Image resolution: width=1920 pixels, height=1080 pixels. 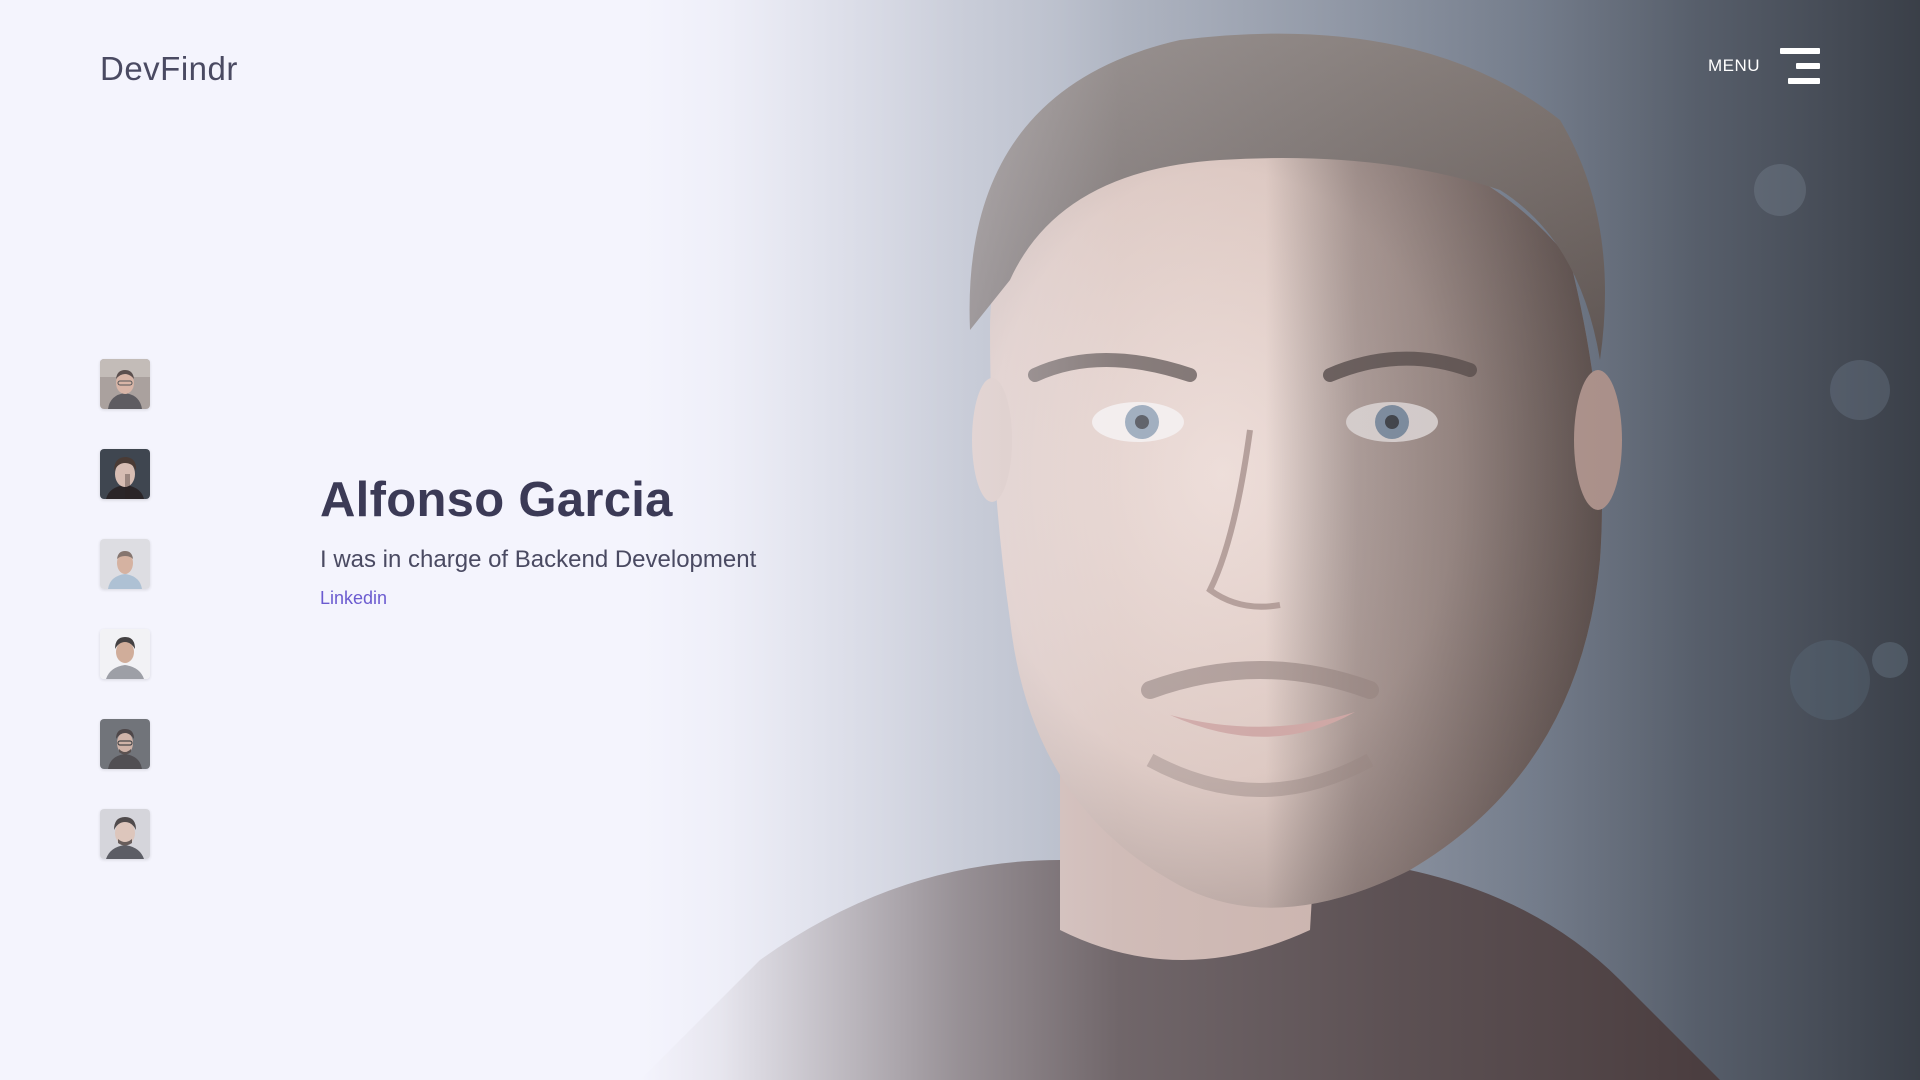 I want to click on team-member-avatar-2-selected, so click(x=125, y=474).